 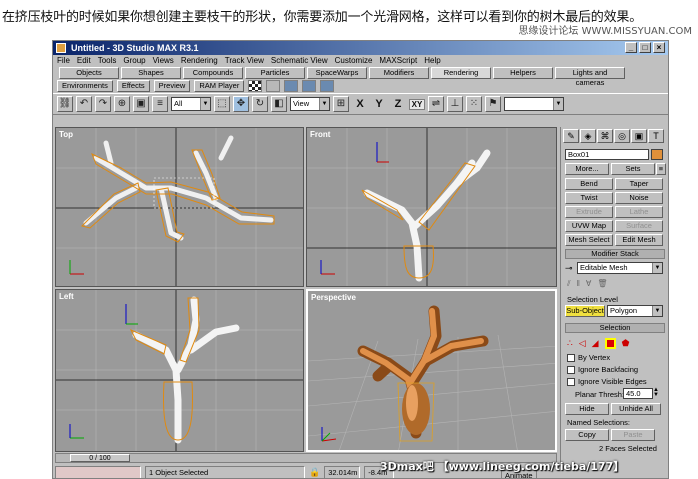 What do you see at coordinates (622, 136) in the screenshot?
I see `motion-tab-icon: ◎` at bounding box center [622, 136].